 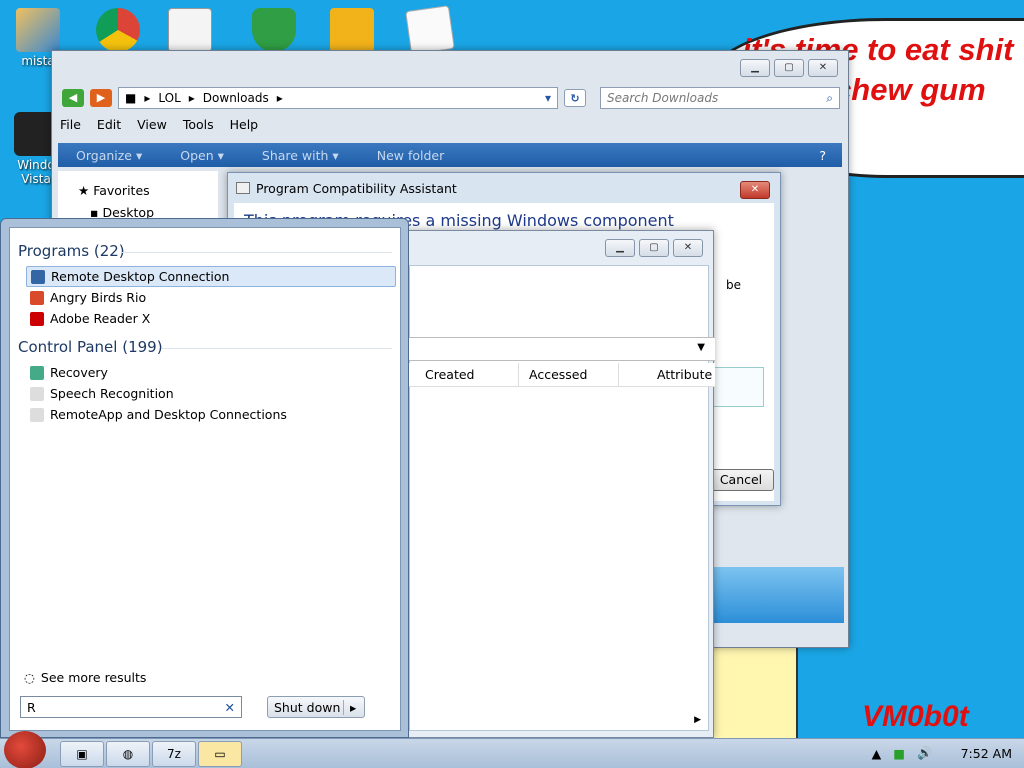 What do you see at coordinates (198, 124) in the screenshot?
I see `menu-tools: Tools` at bounding box center [198, 124].